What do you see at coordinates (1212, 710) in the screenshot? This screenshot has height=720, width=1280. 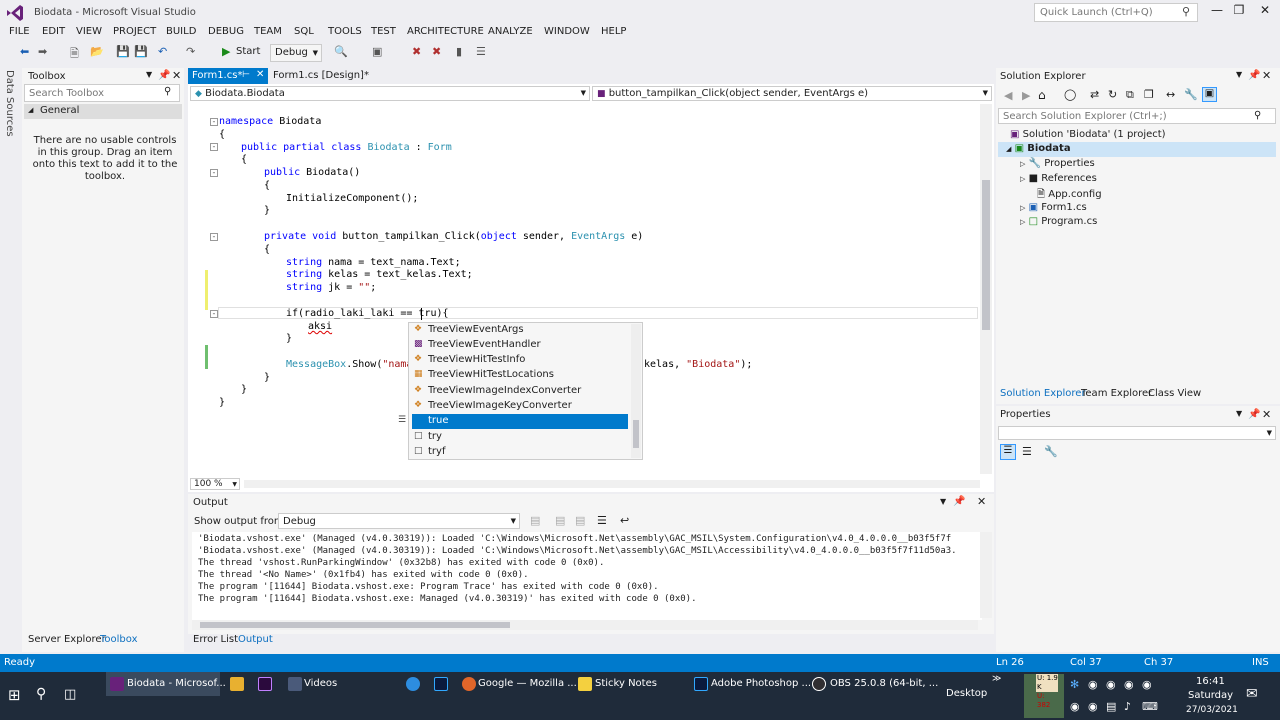 I see `clock-date: 27/03/2021` at bounding box center [1212, 710].